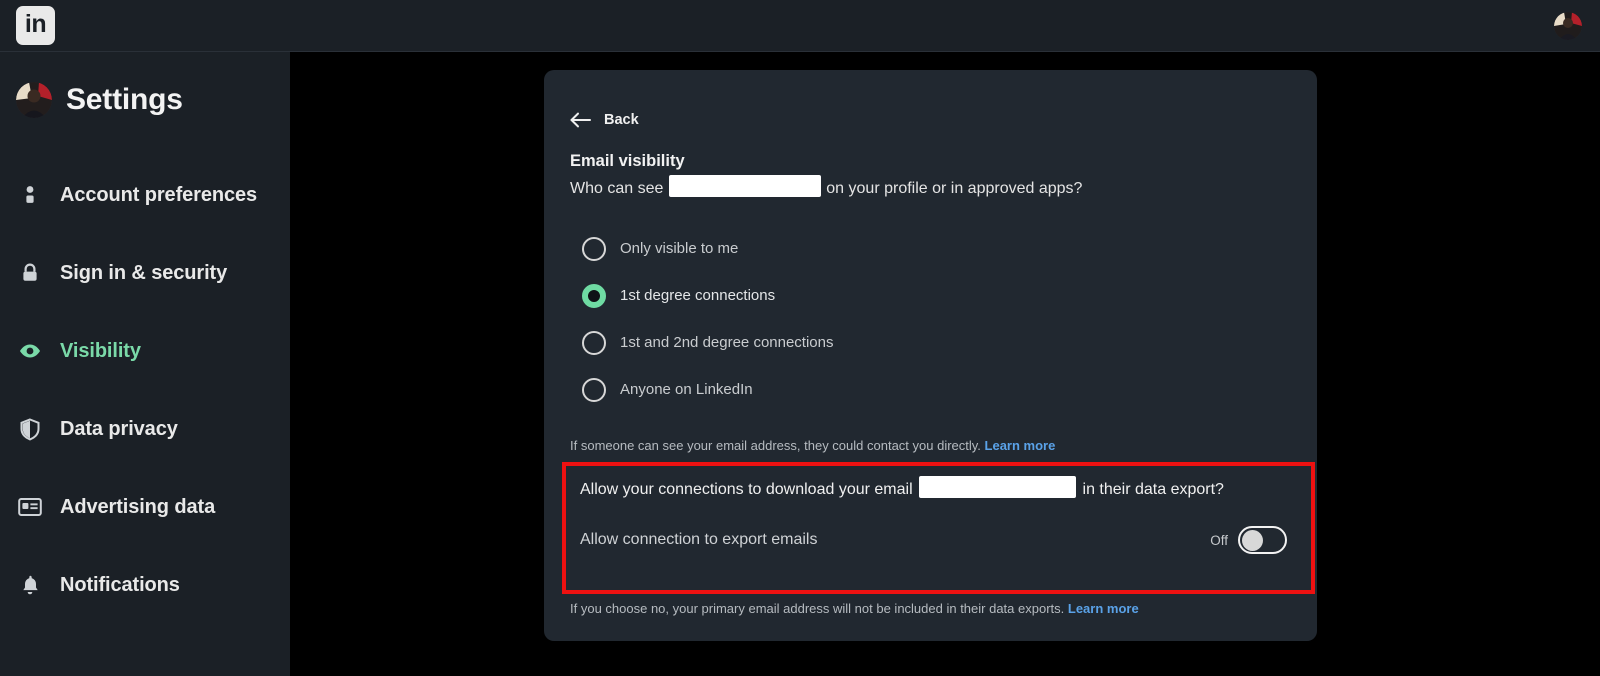  I want to click on eye-icon, so click(30, 351).